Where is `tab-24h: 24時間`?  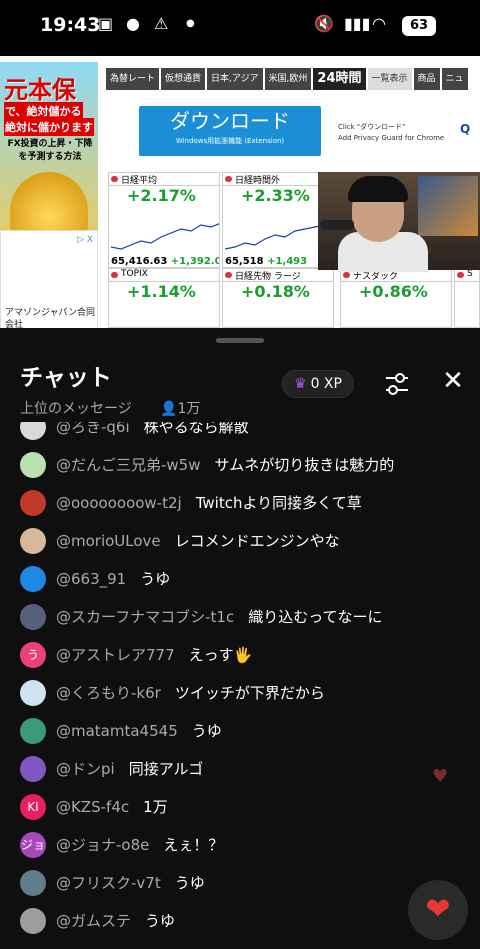 tab-24h: 24時間 is located at coordinates (339, 79).